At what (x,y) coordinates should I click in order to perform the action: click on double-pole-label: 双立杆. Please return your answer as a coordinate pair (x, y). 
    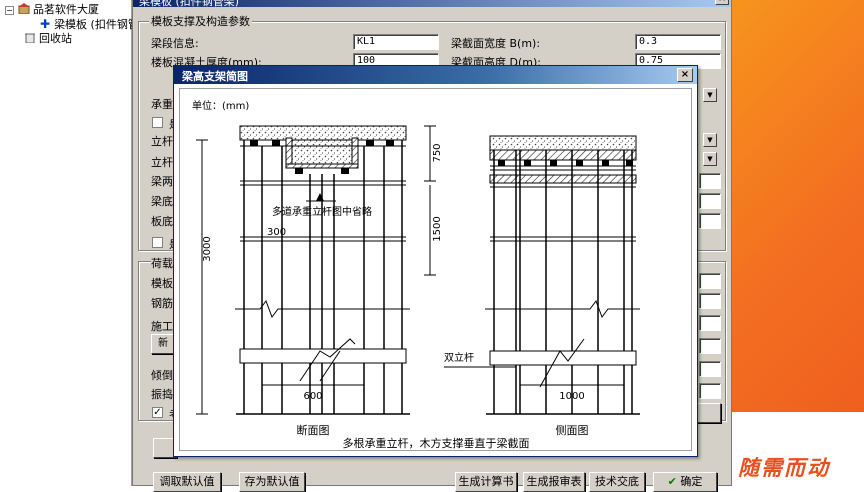
    Looking at the image, I should click on (459, 357).